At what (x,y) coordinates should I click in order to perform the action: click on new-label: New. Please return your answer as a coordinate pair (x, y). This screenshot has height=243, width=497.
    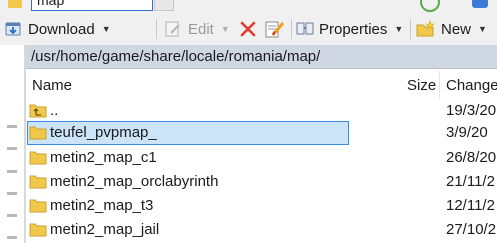
    Looking at the image, I should click on (456, 29).